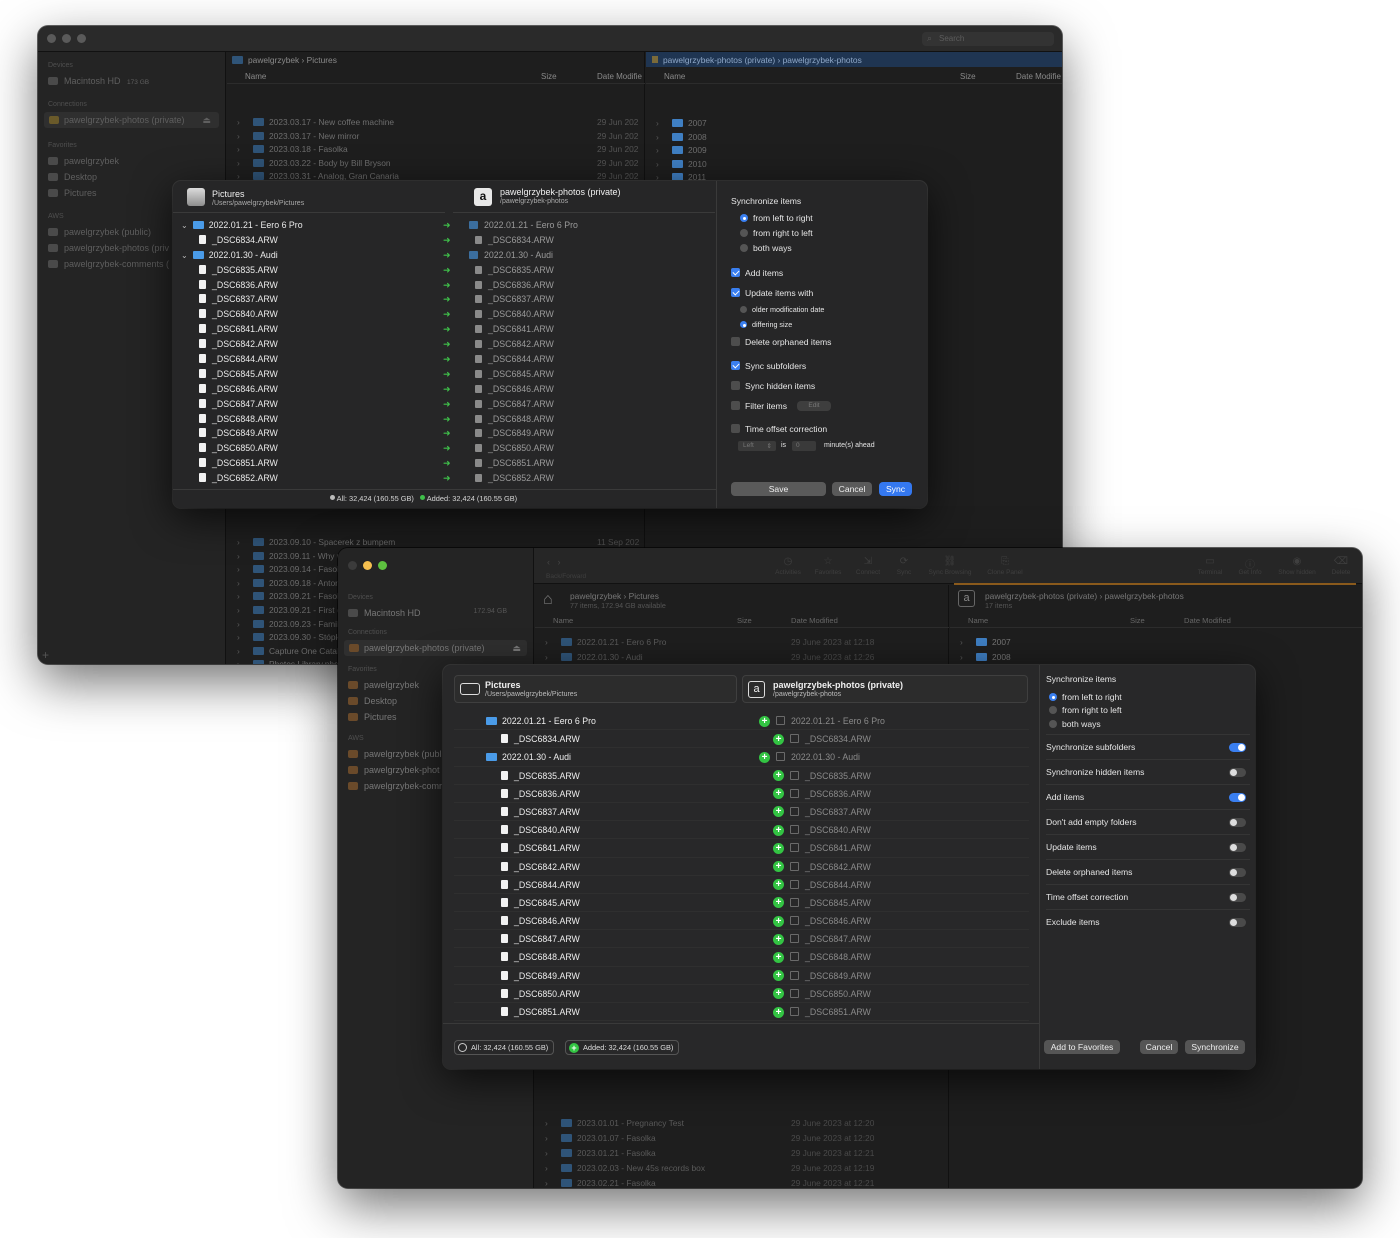 This screenshot has height=1238, width=1400. What do you see at coordinates (779, 429) in the screenshot?
I see `checkbox-time-offset: Time offset correction` at bounding box center [779, 429].